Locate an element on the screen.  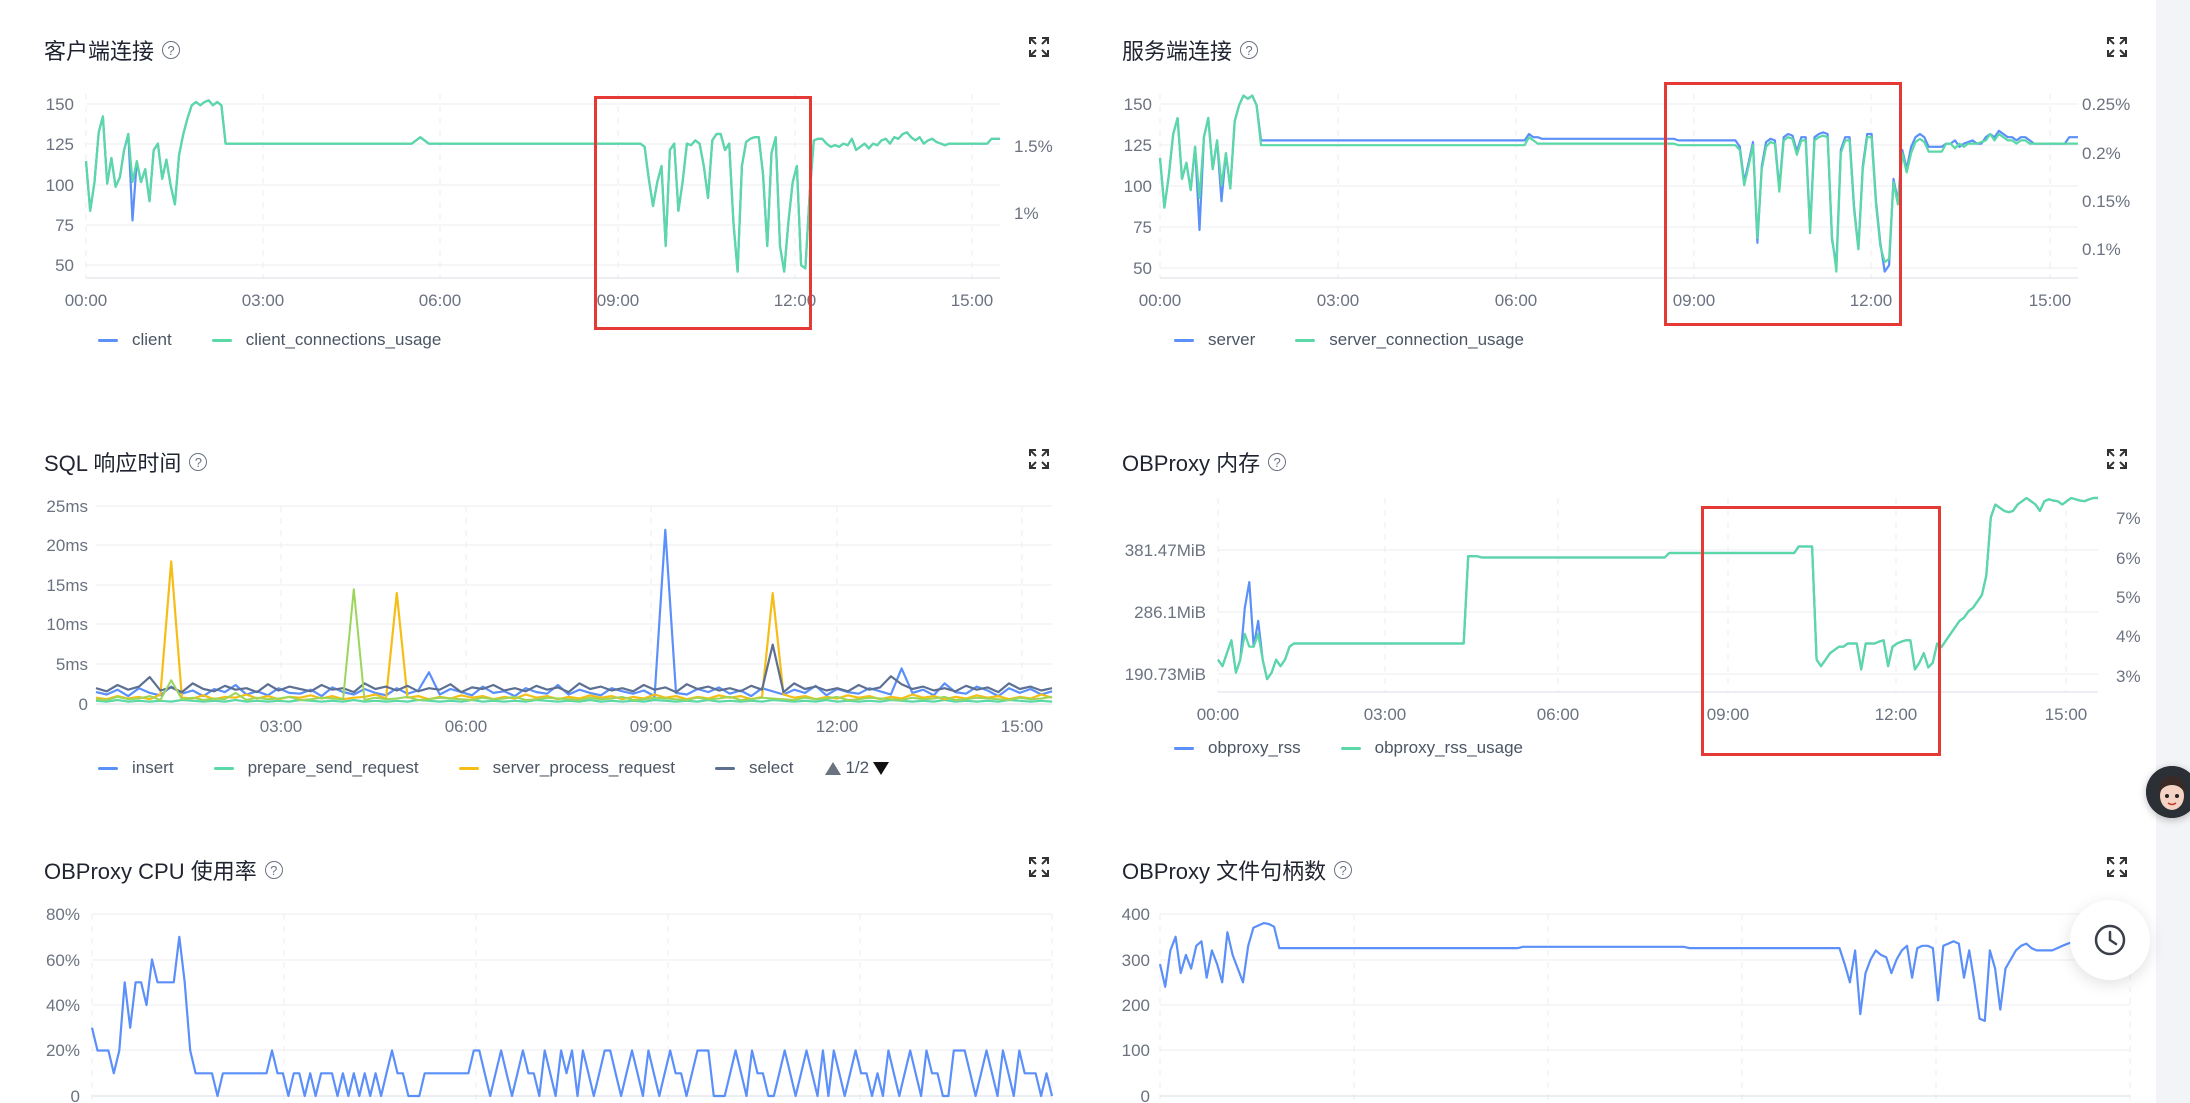
y2-tick-label: 5% is located at coordinates (2128, 597).